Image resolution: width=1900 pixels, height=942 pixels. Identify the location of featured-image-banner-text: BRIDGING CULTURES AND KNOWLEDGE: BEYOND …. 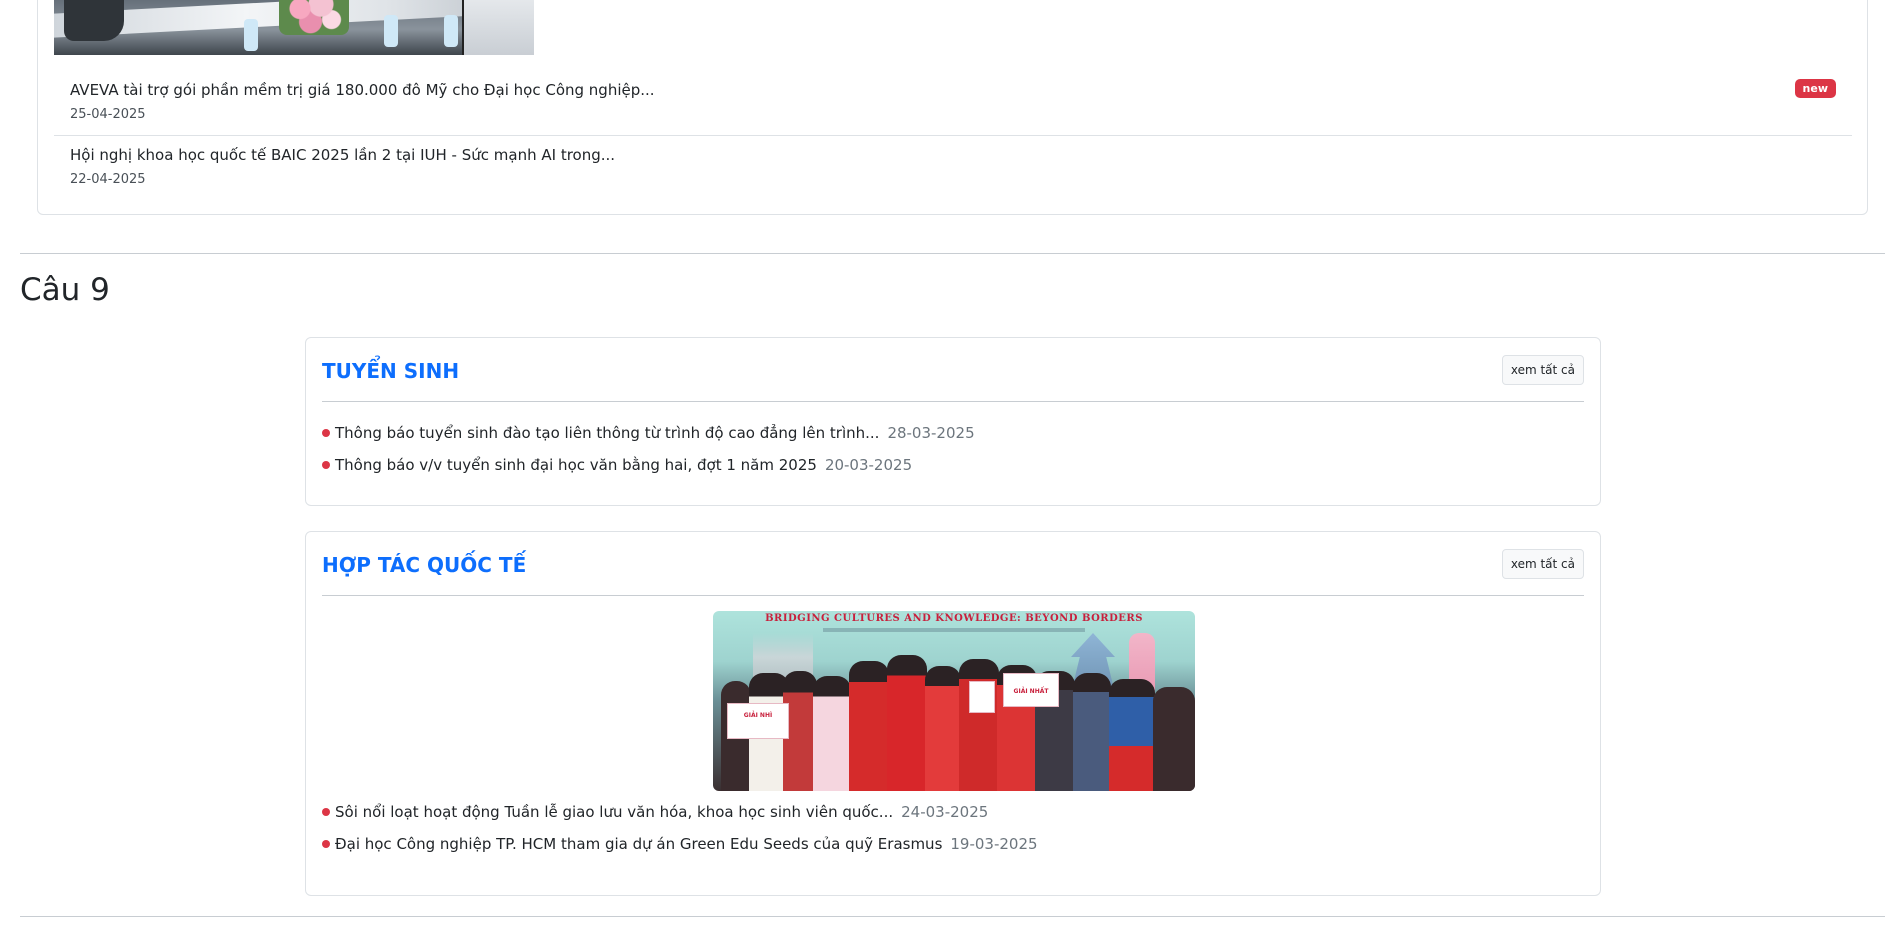
(954, 618).